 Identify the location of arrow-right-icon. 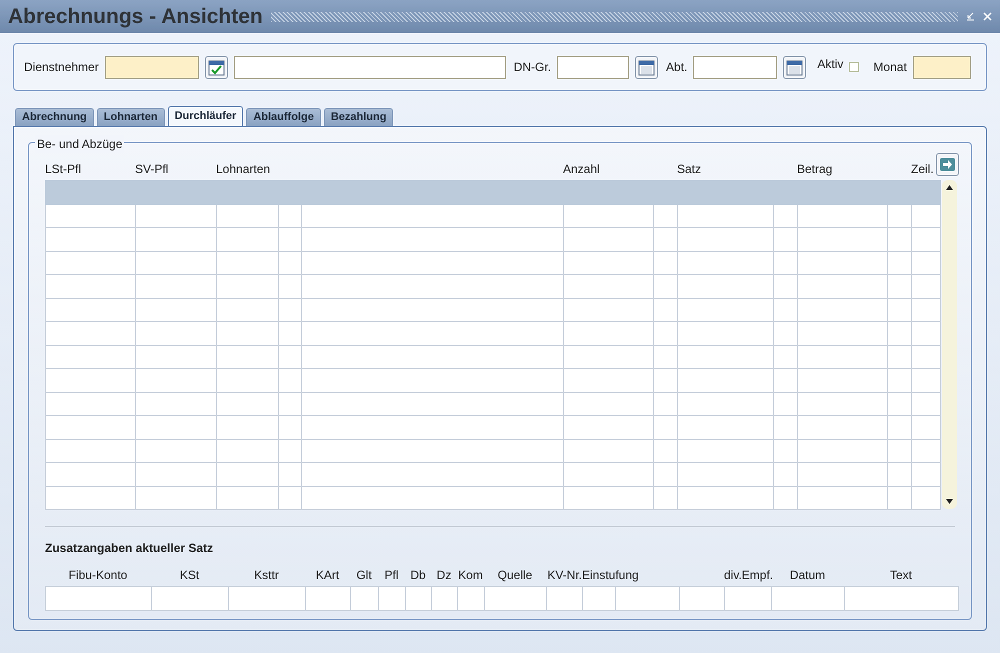
(947, 164).